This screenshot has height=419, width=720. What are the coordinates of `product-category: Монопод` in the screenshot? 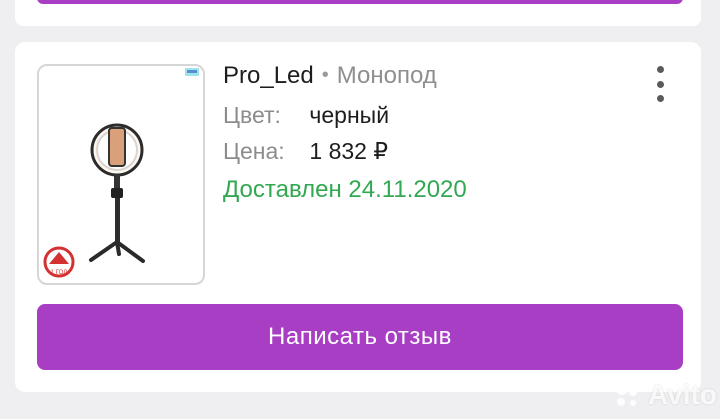 It's located at (386, 75).